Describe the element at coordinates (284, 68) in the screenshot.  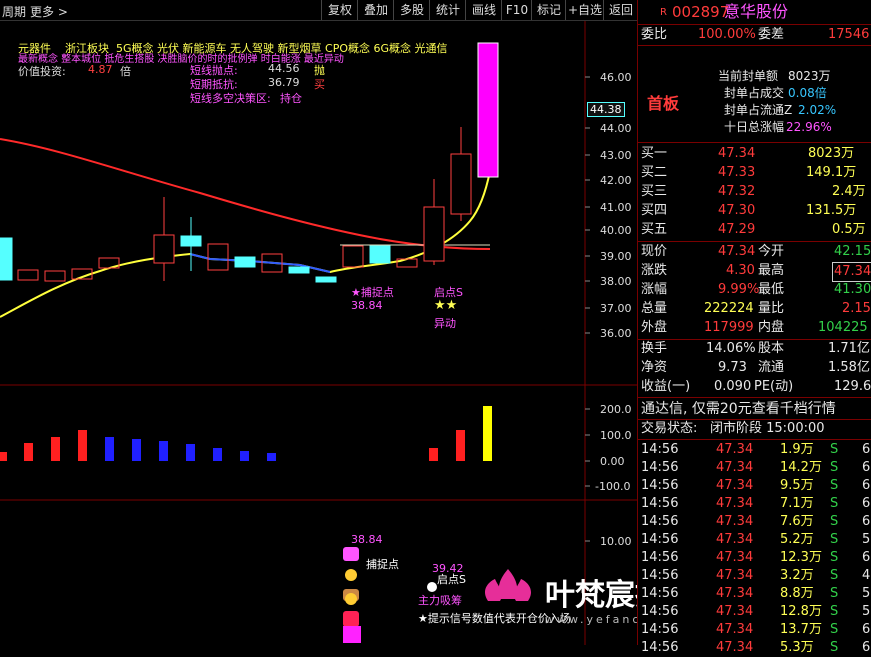
I see `short-pressure-val: 44.56` at that location.